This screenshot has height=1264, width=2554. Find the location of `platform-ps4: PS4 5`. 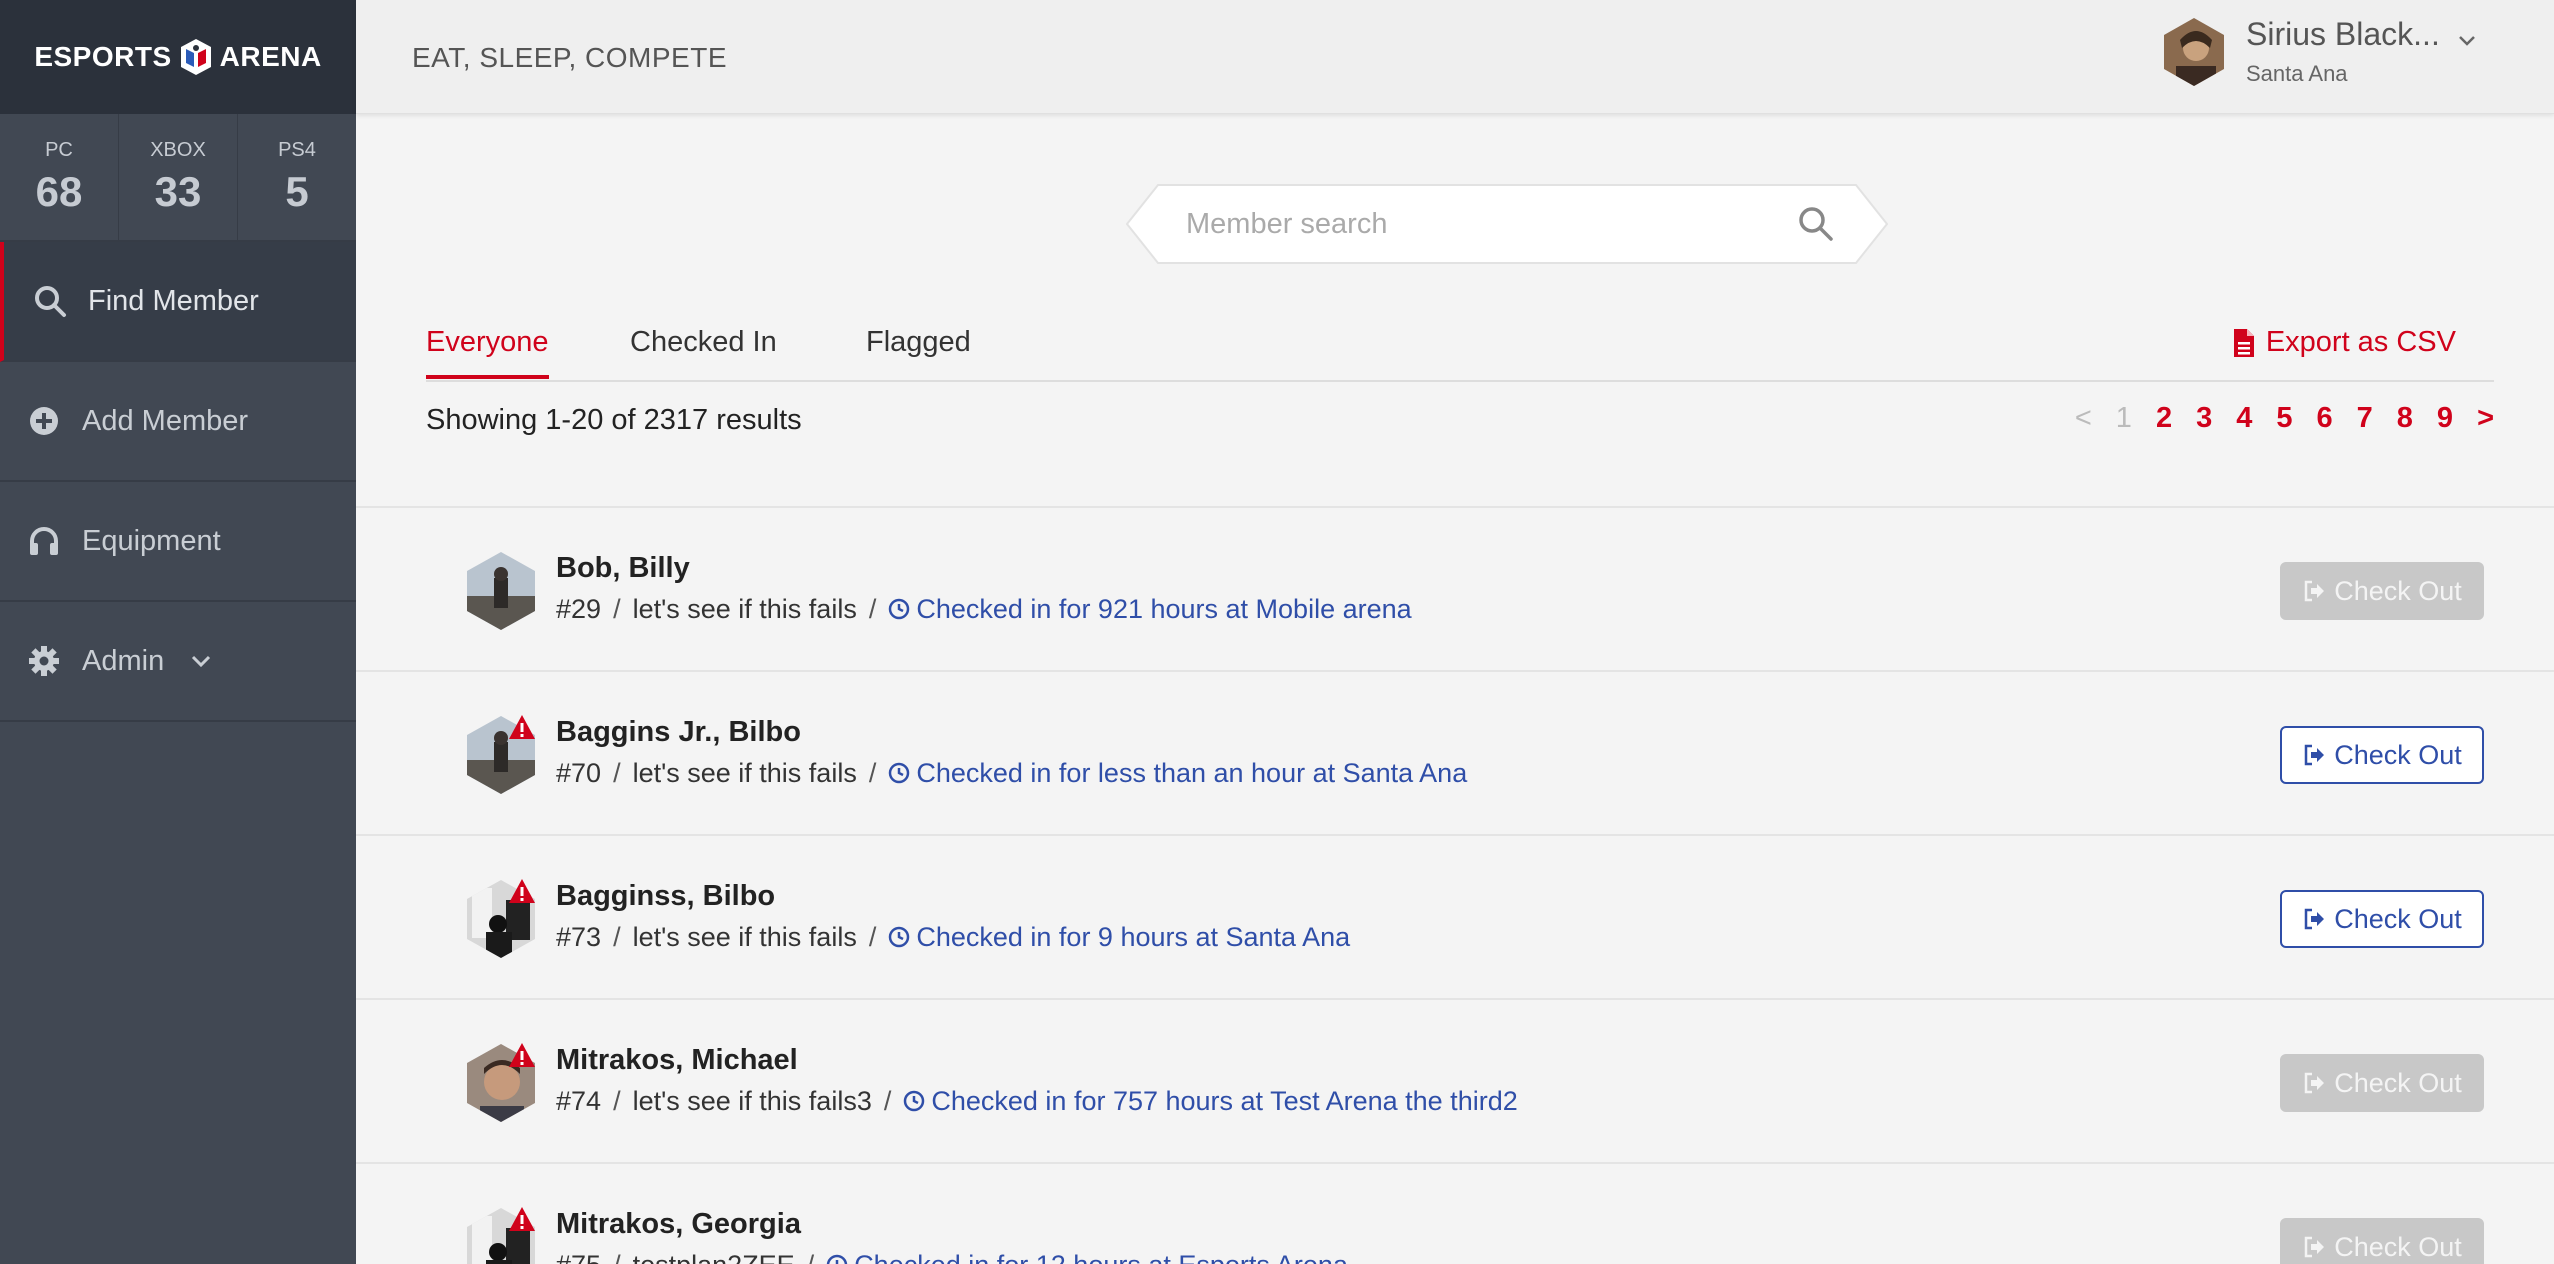

platform-ps4: PS4 5 is located at coordinates (297, 177).